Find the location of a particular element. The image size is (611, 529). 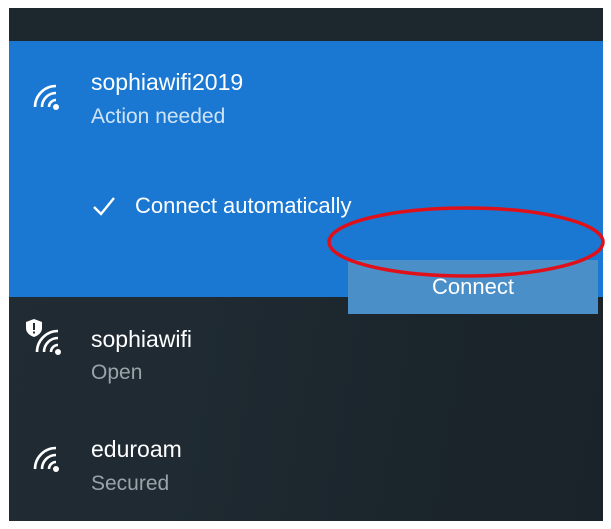

network-status: Secured is located at coordinates (130, 483).